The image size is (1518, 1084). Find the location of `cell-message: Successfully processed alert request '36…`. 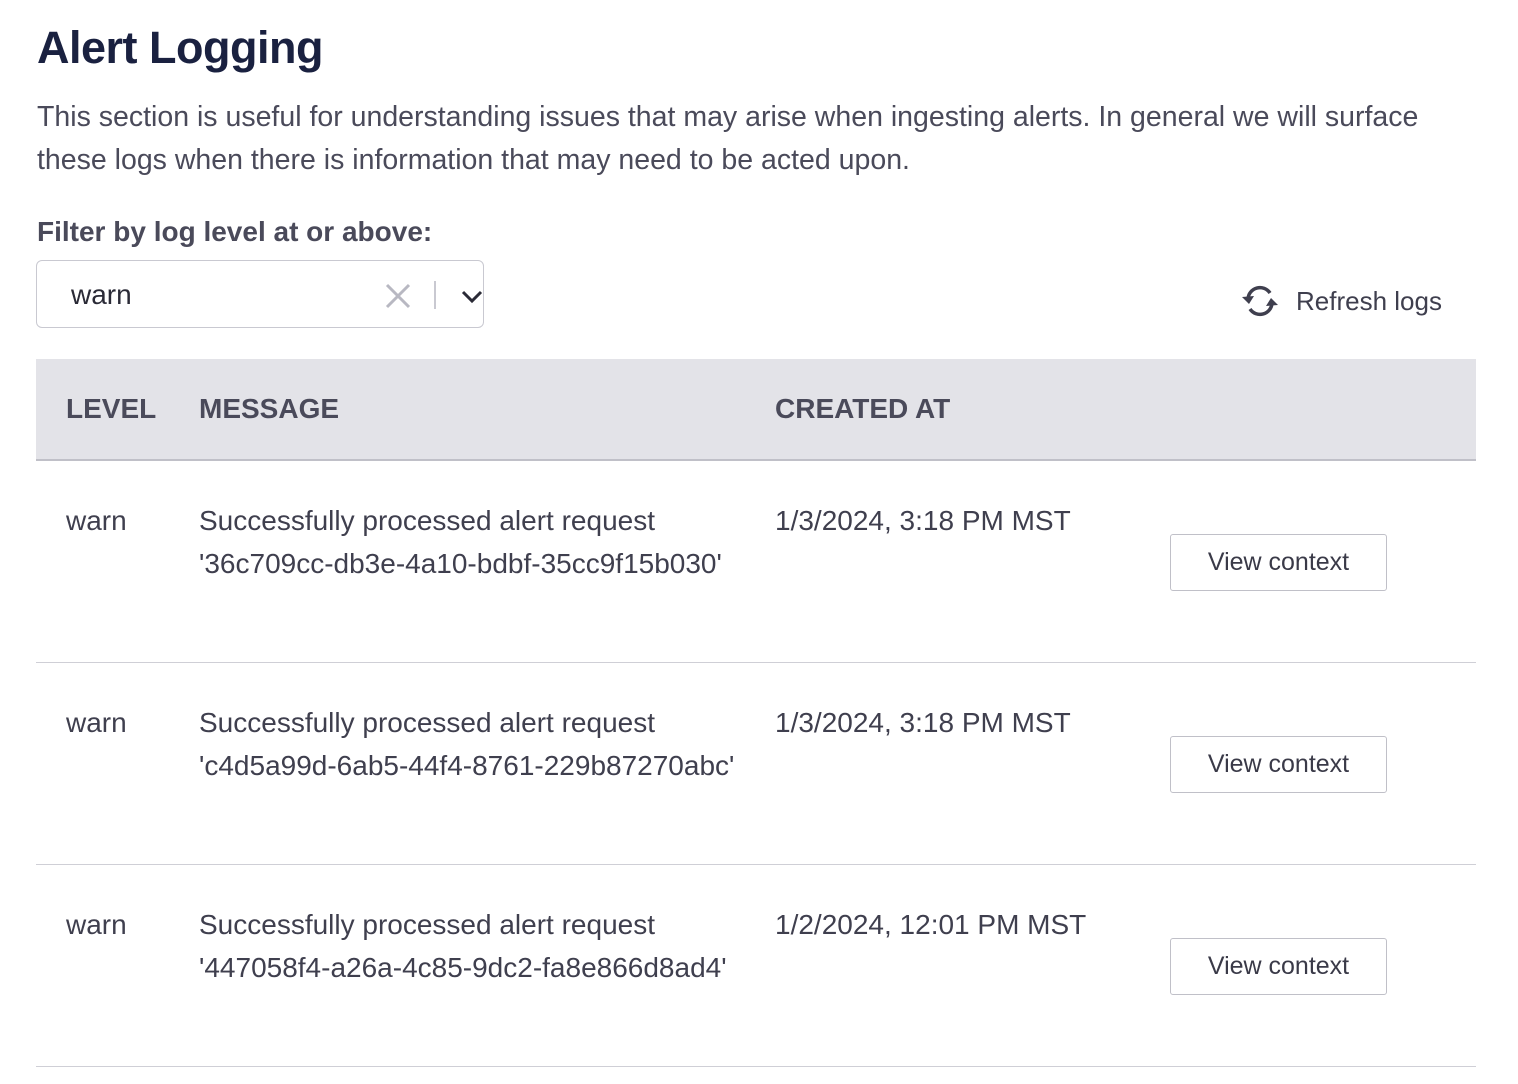

cell-message: Successfully processed alert request '36… is located at coordinates (460, 542).